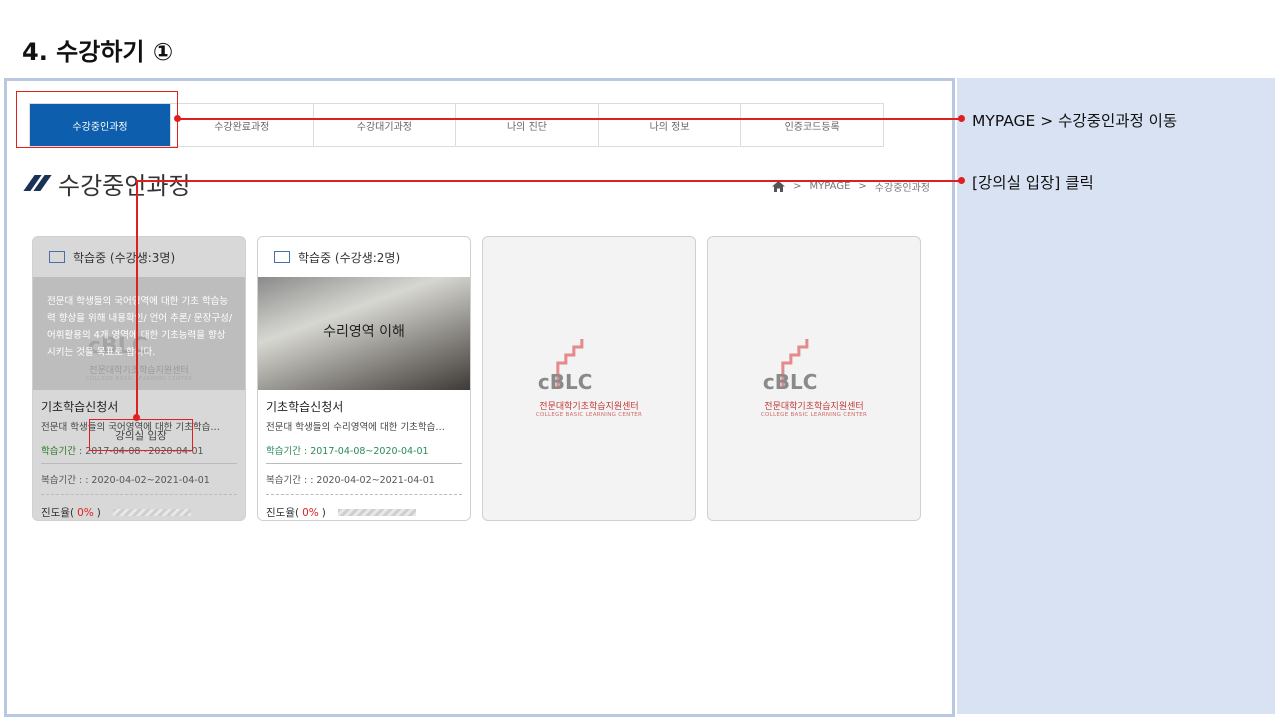  What do you see at coordinates (137, 299) in the screenshot?
I see `enter-callout-line-vertical` at bounding box center [137, 299].